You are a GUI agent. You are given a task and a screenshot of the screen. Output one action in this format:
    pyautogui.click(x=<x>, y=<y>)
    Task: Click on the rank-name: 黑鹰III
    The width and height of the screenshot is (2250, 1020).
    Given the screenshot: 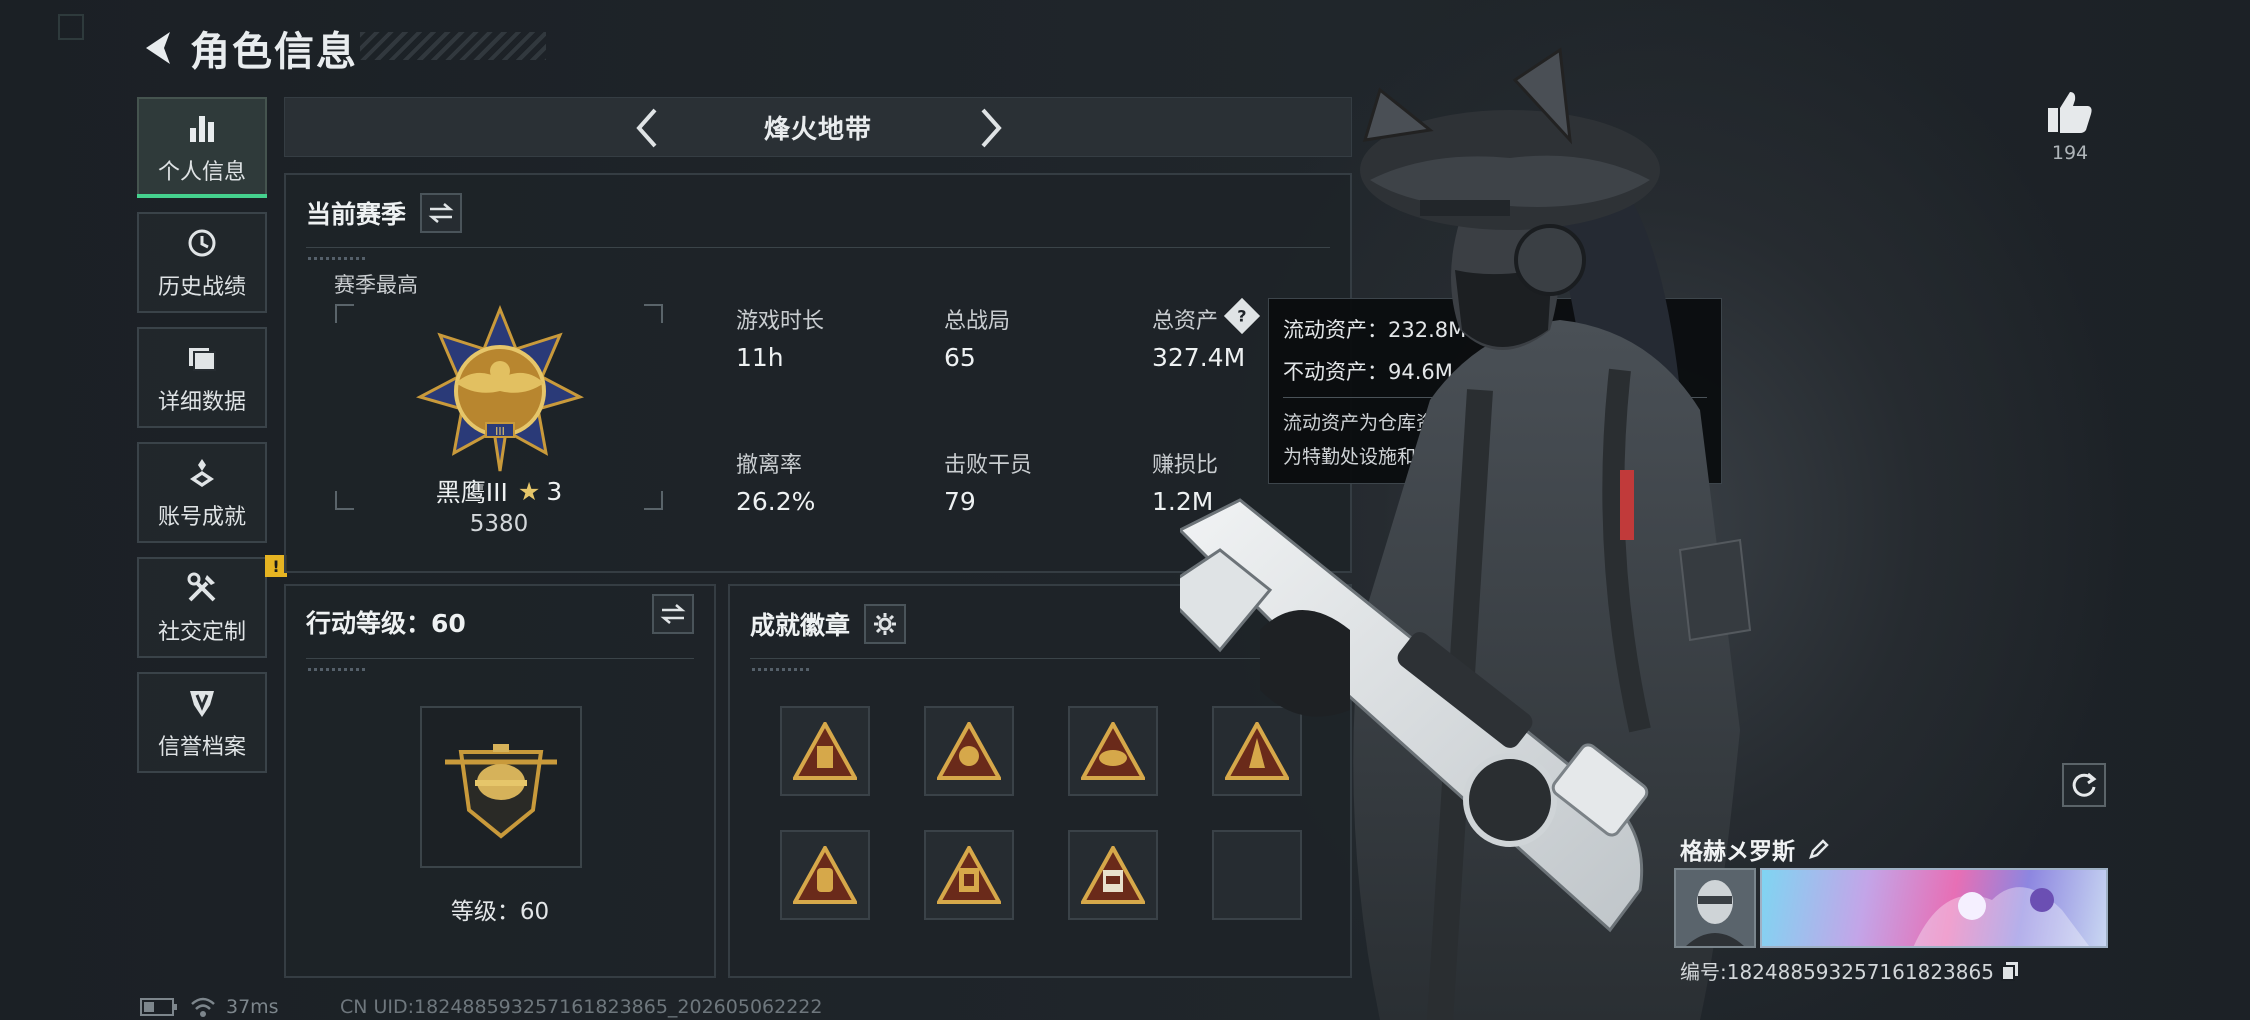 What is the action you would take?
    pyautogui.click(x=471, y=492)
    